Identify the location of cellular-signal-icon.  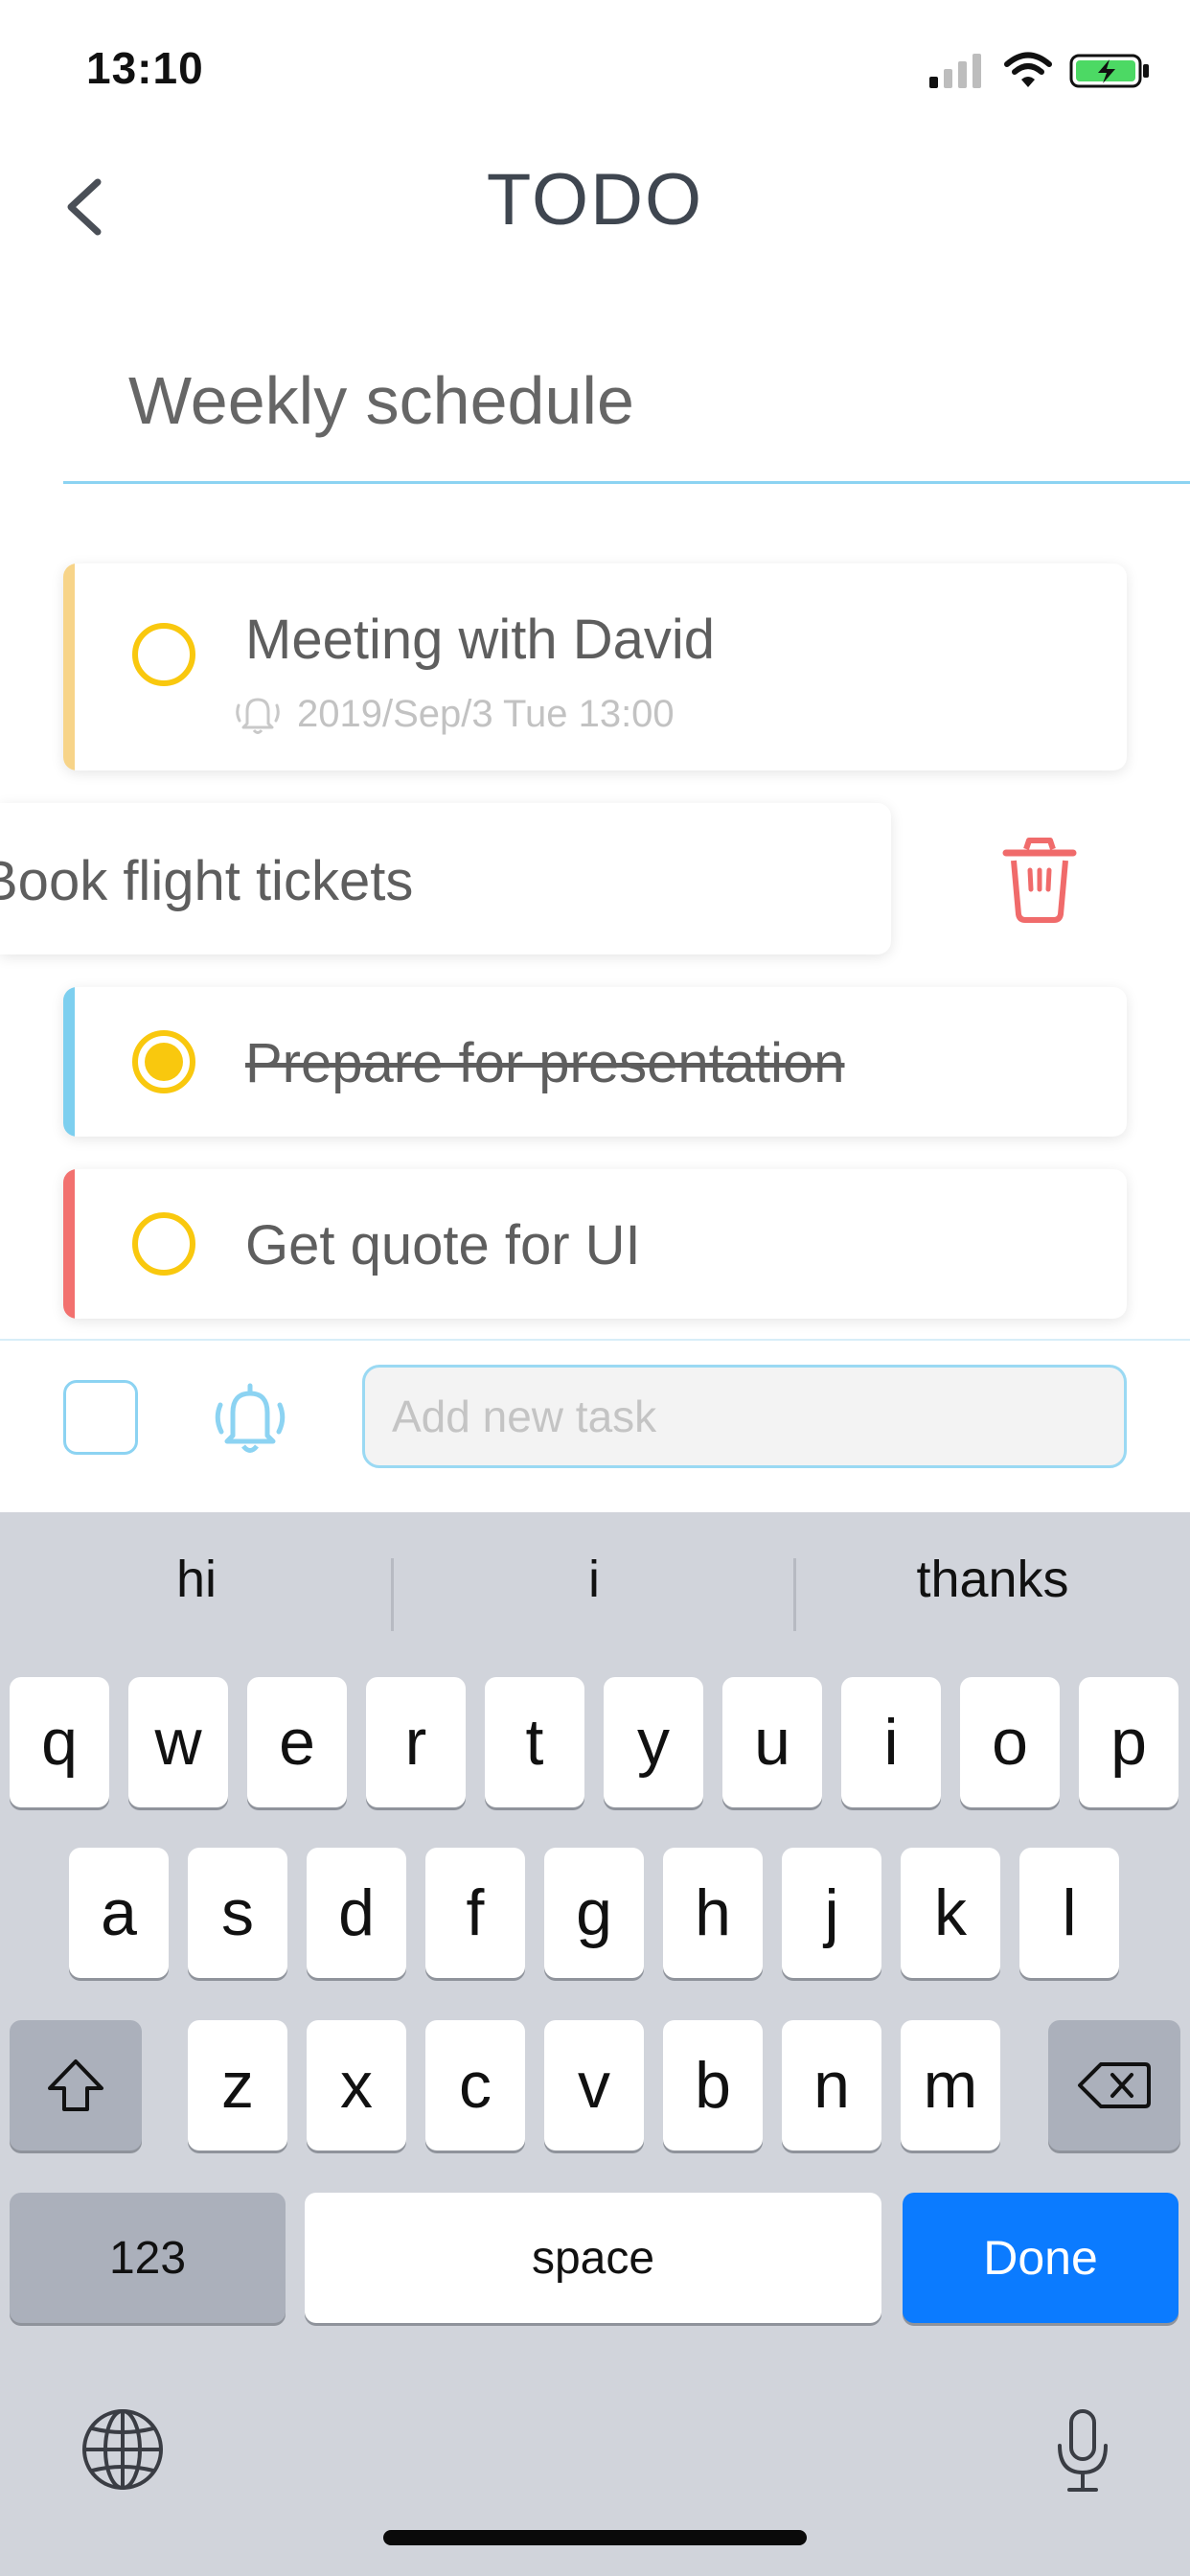
(955, 71).